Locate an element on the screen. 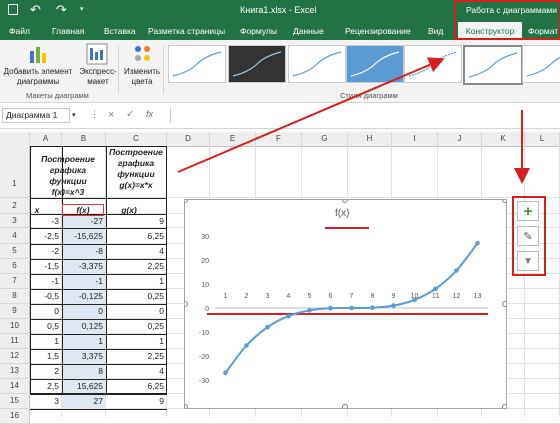 The height and width of the screenshot is (424, 560). tab-review: Рецензирование is located at coordinates (378, 31).